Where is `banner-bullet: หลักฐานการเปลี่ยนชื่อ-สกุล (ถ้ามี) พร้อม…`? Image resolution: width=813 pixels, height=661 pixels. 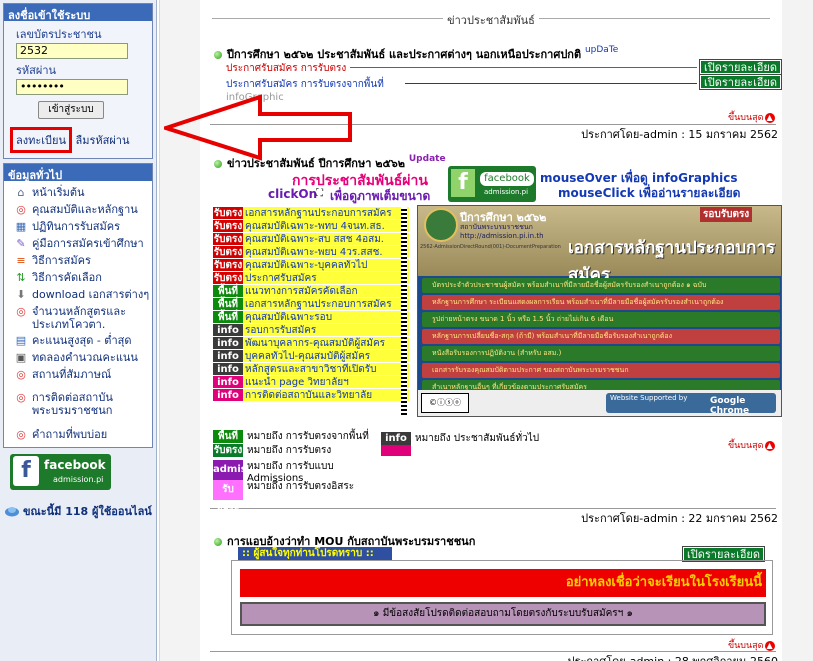
banner-bullet: หลักฐานการเปลี่ยนชื่อ-สกุล (ถ้ามี) พร้อม… is located at coordinates (601, 336).